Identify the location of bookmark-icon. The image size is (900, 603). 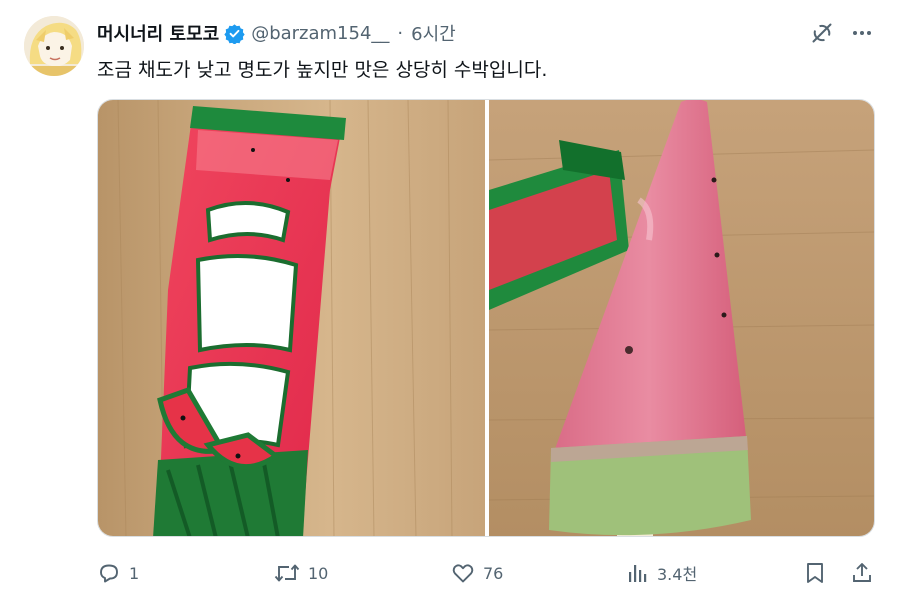
(815, 573).